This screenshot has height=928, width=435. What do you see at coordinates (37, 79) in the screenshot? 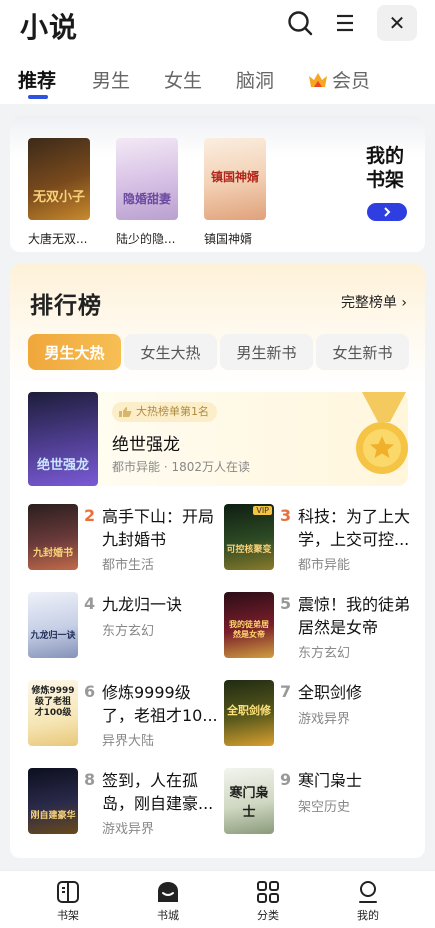
I see `tab-recommend: 推荐` at bounding box center [37, 79].